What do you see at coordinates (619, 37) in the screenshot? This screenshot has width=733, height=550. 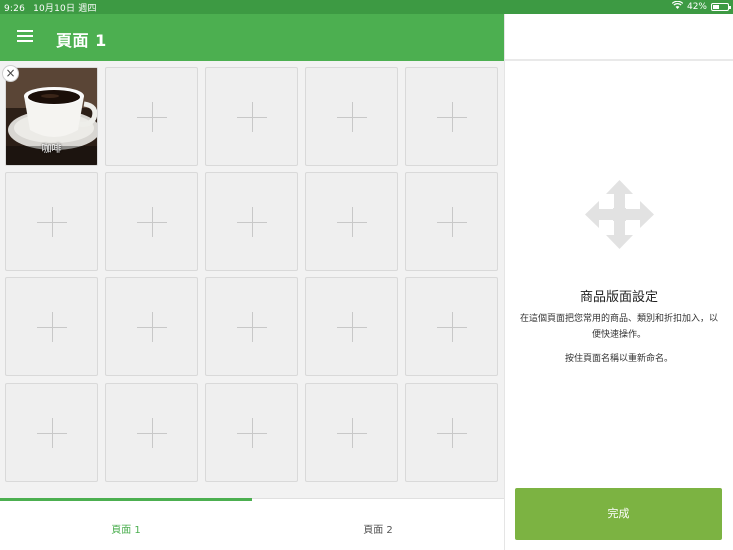 I see `panel-header` at bounding box center [619, 37].